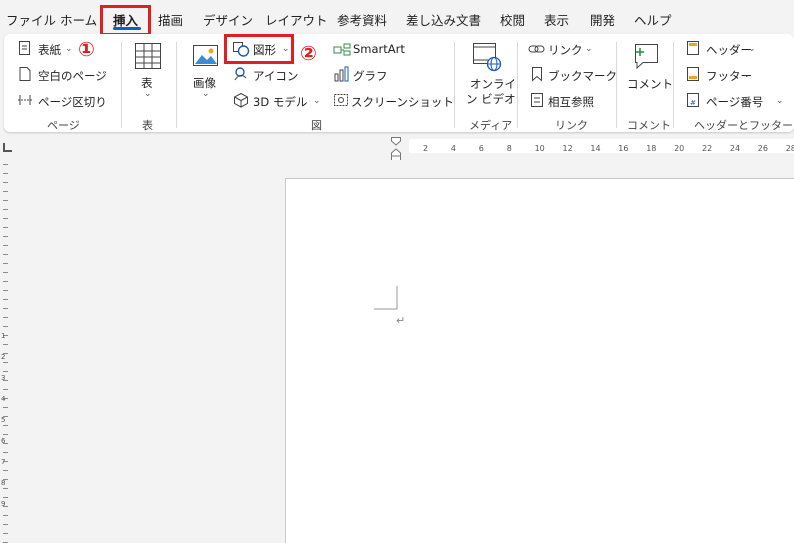 The width and height of the screenshot is (794, 543). What do you see at coordinates (491, 99) in the screenshot?
I see `online-video-label-2: ン ビデオ` at bounding box center [491, 99].